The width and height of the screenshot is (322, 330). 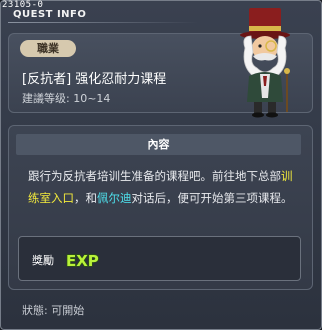 I want to click on npc-link: 佩尔迪, so click(x=114, y=198).